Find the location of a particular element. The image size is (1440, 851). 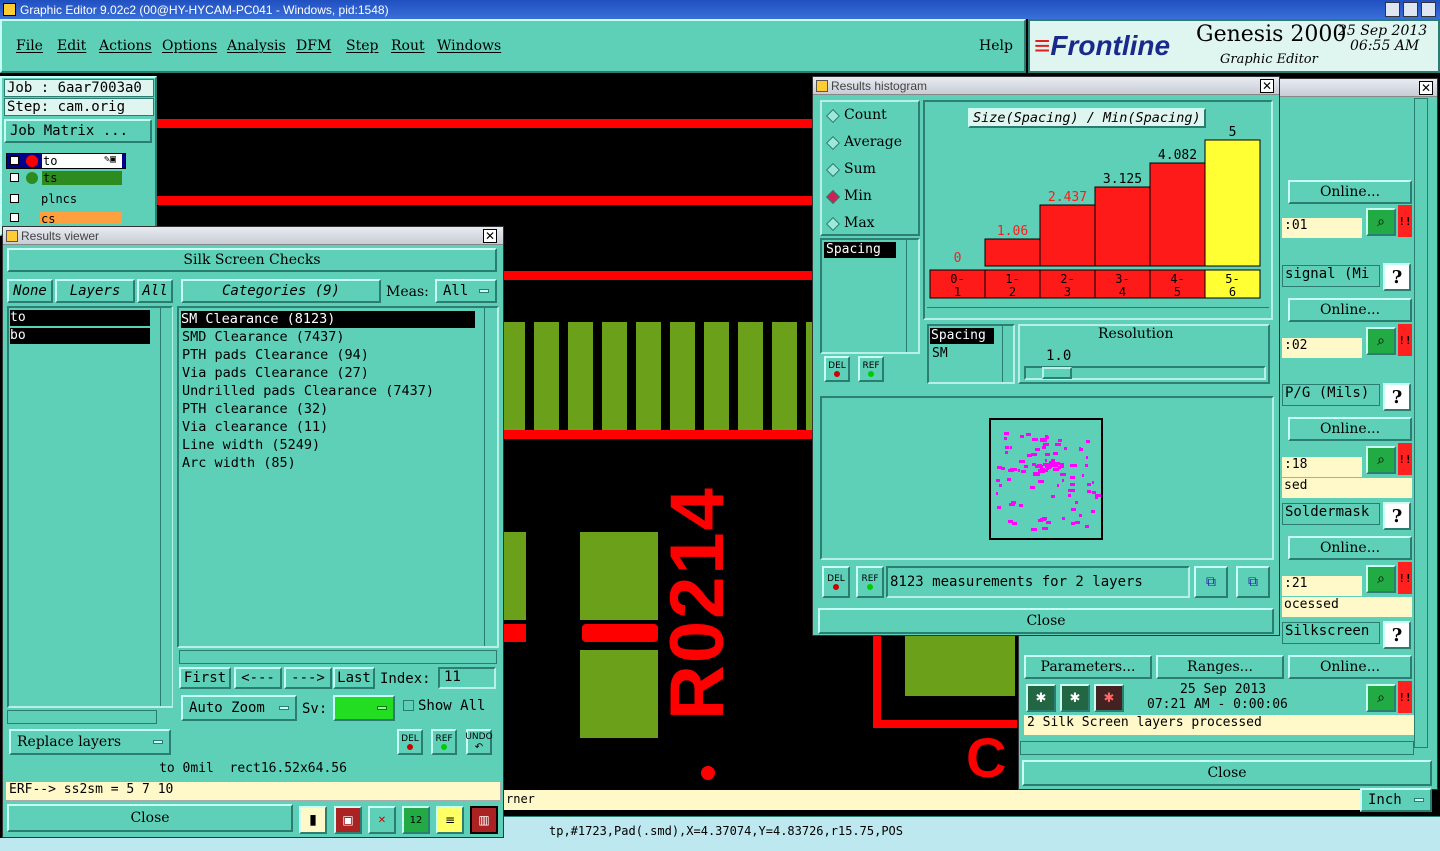

sm-item: SM is located at coordinates (940, 353).